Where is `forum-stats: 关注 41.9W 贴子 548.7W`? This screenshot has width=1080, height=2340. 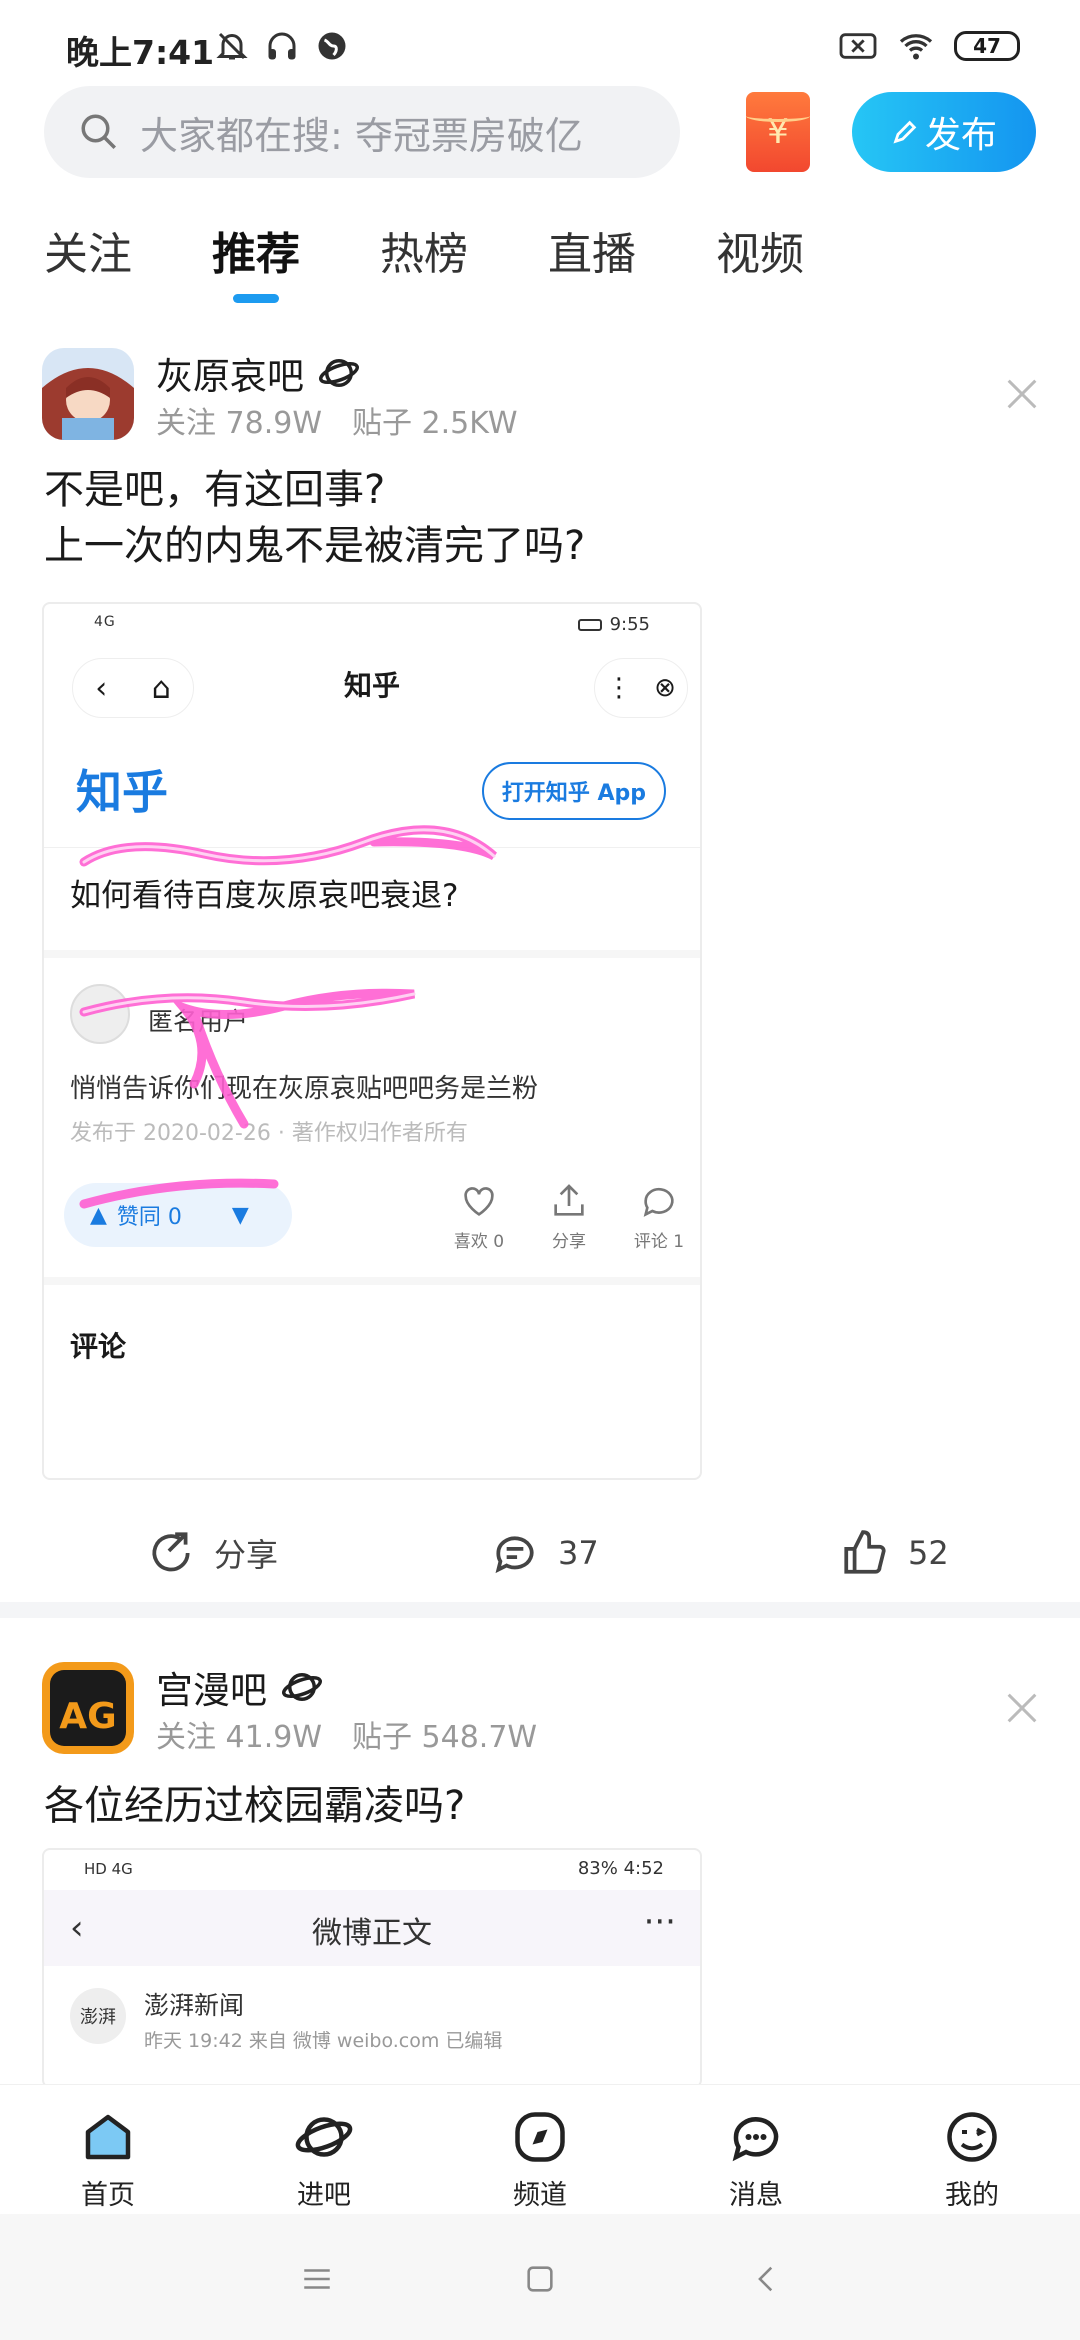
forum-stats: 关注 41.9W 贴子 548.7W is located at coordinates (347, 1737).